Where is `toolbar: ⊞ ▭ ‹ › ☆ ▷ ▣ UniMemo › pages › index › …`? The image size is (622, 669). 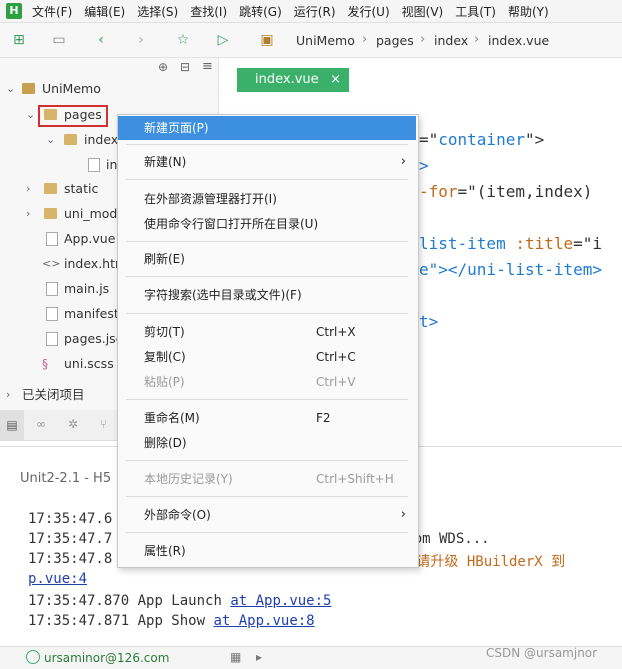 toolbar: ⊞ ▭ ‹ › ☆ ▷ ▣ UniMemo › pages › index › … is located at coordinates (311, 40).